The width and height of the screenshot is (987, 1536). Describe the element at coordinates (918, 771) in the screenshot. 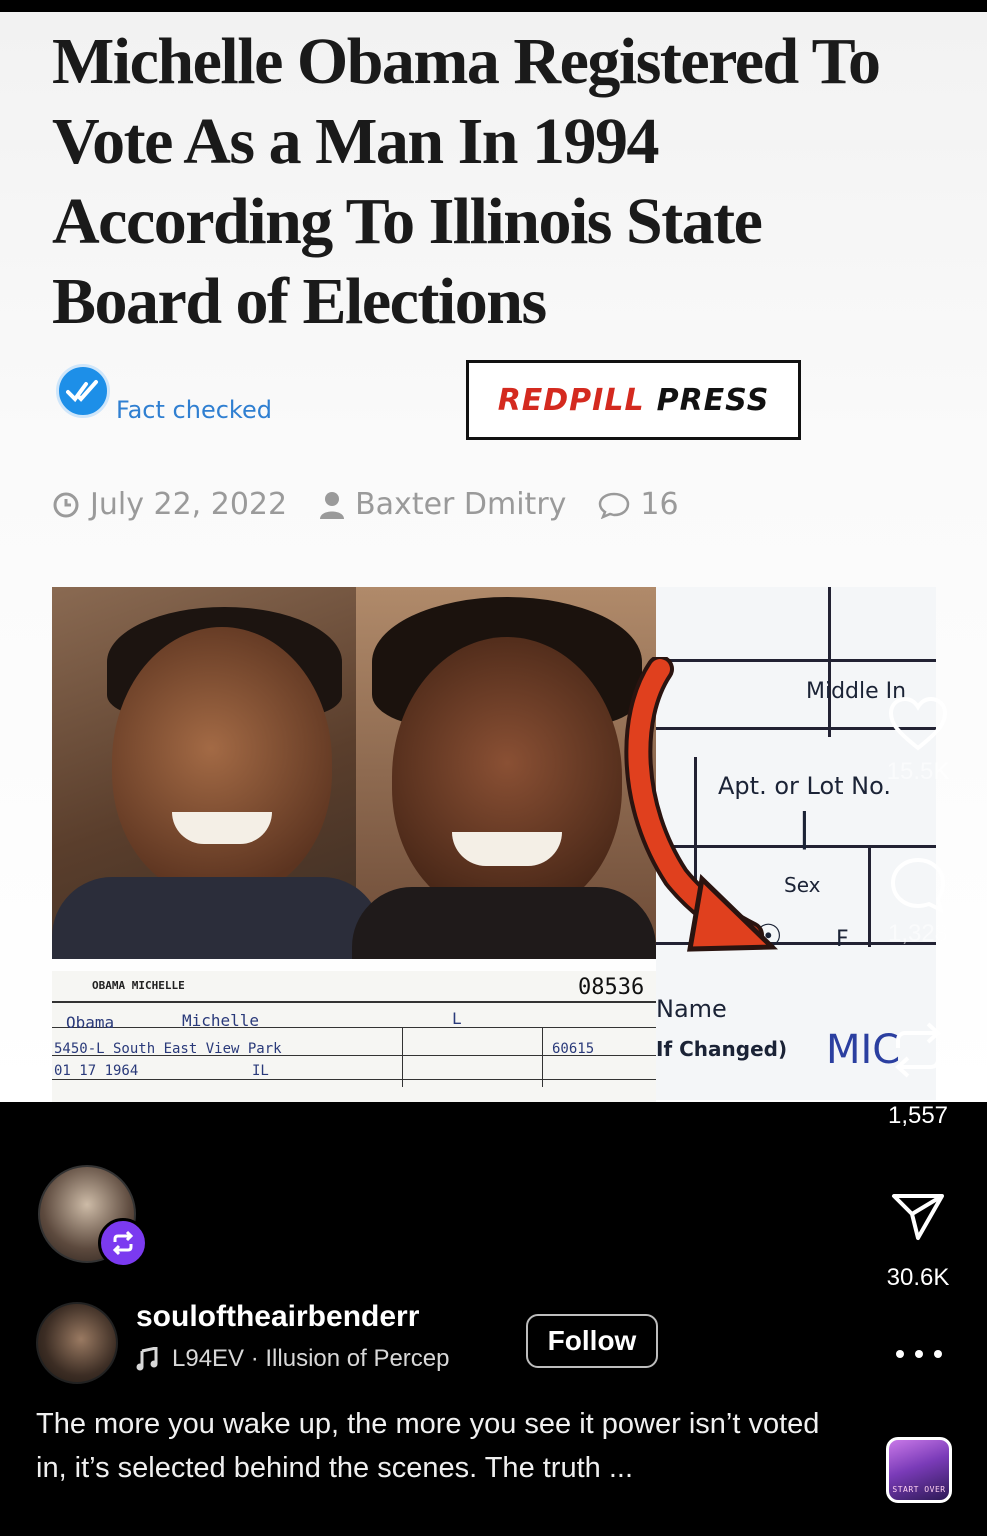

I see `like-count: 15.5K` at that location.